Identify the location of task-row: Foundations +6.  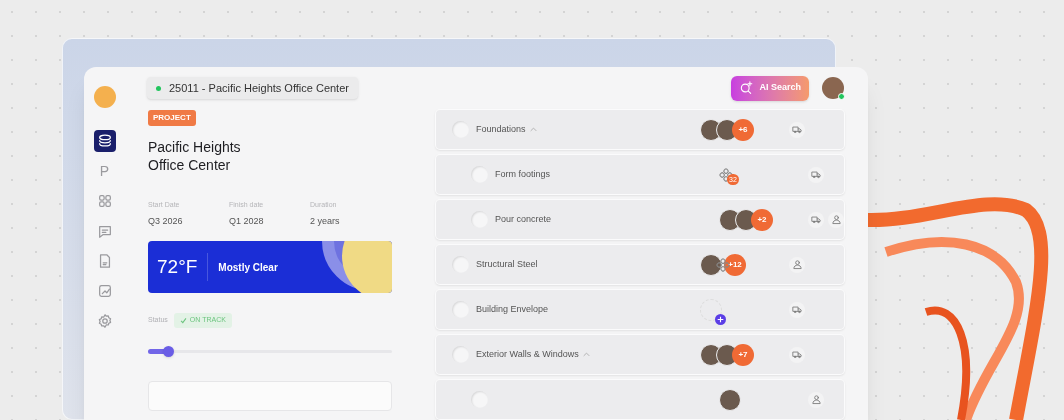
(640, 129).